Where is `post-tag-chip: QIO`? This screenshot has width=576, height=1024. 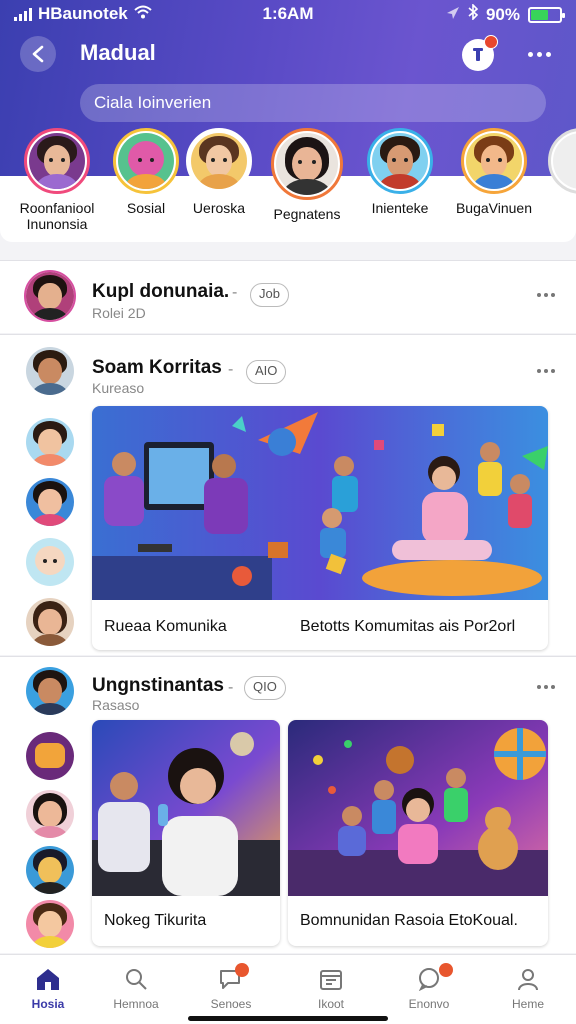
post-tag-chip: QIO is located at coordinates (265, 688).